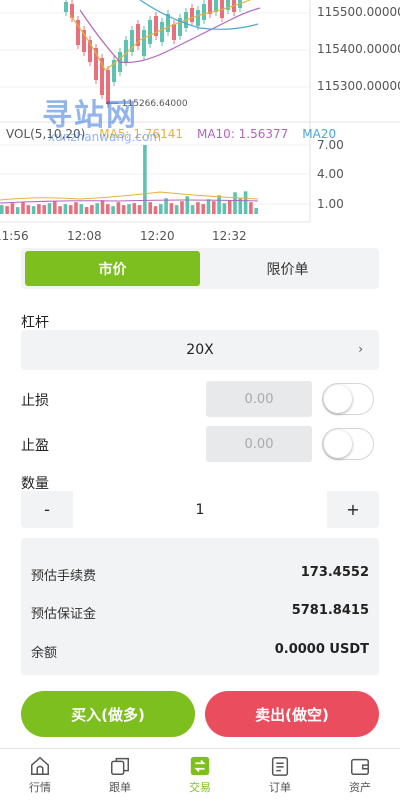 The height and width of the screenshot is (800, 400). Describe the element at coordinates (321, 649) in the screenshot. I see `summary-value: 0.0000 USDT` at that location.